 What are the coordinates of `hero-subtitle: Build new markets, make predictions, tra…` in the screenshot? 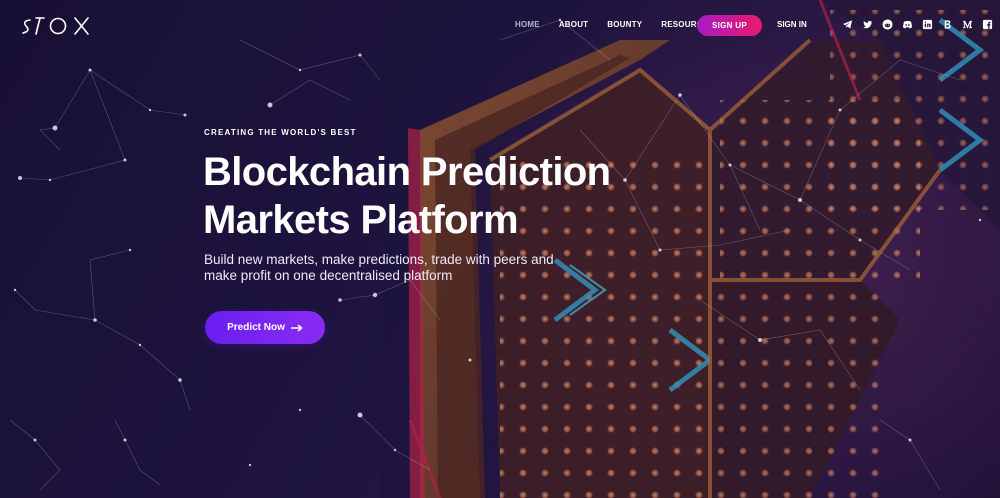 It's located at (389, 267).